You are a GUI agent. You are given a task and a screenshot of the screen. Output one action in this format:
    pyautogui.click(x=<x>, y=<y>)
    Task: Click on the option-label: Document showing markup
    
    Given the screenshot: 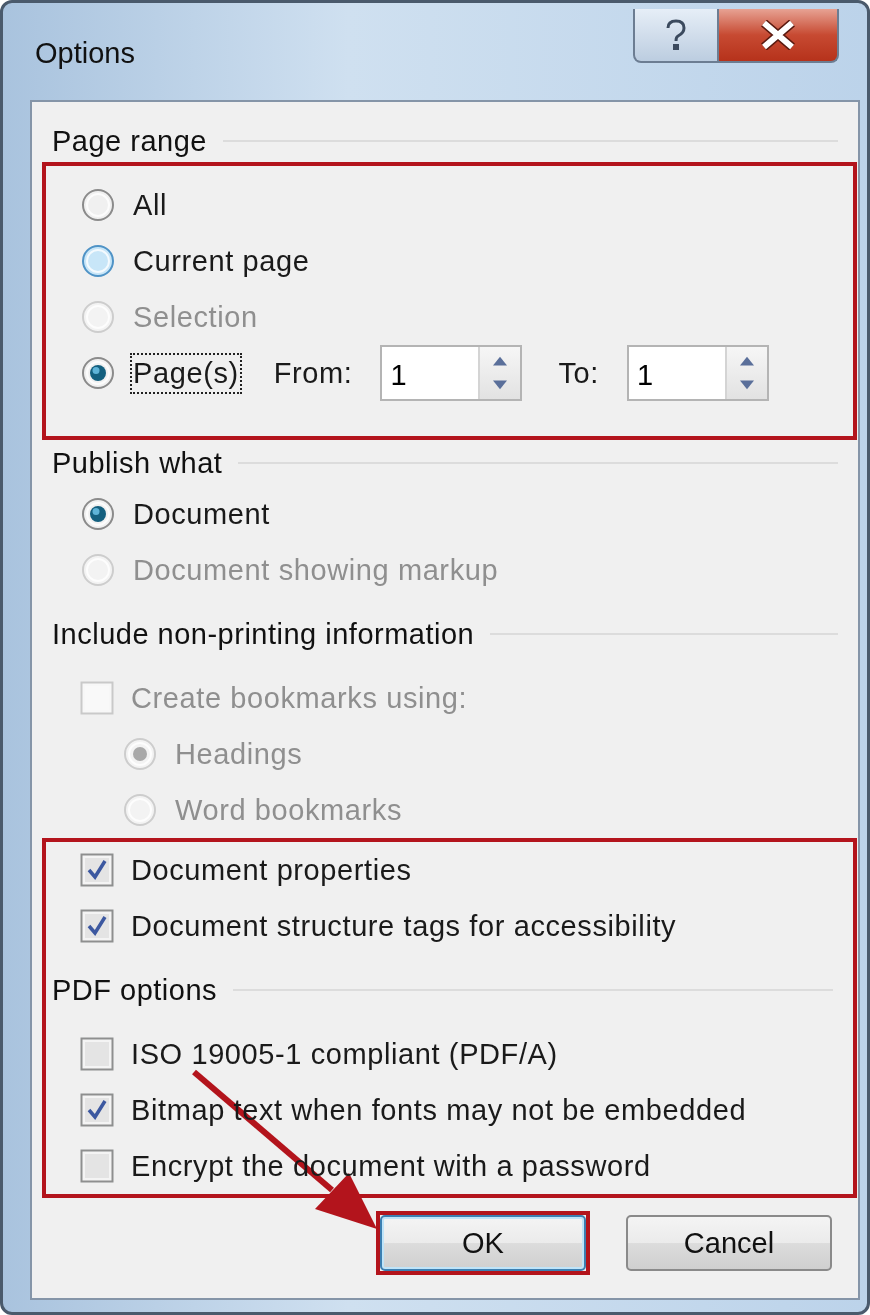 What is the action you would take?
    pyautogui.click(x=316, y=570)
    